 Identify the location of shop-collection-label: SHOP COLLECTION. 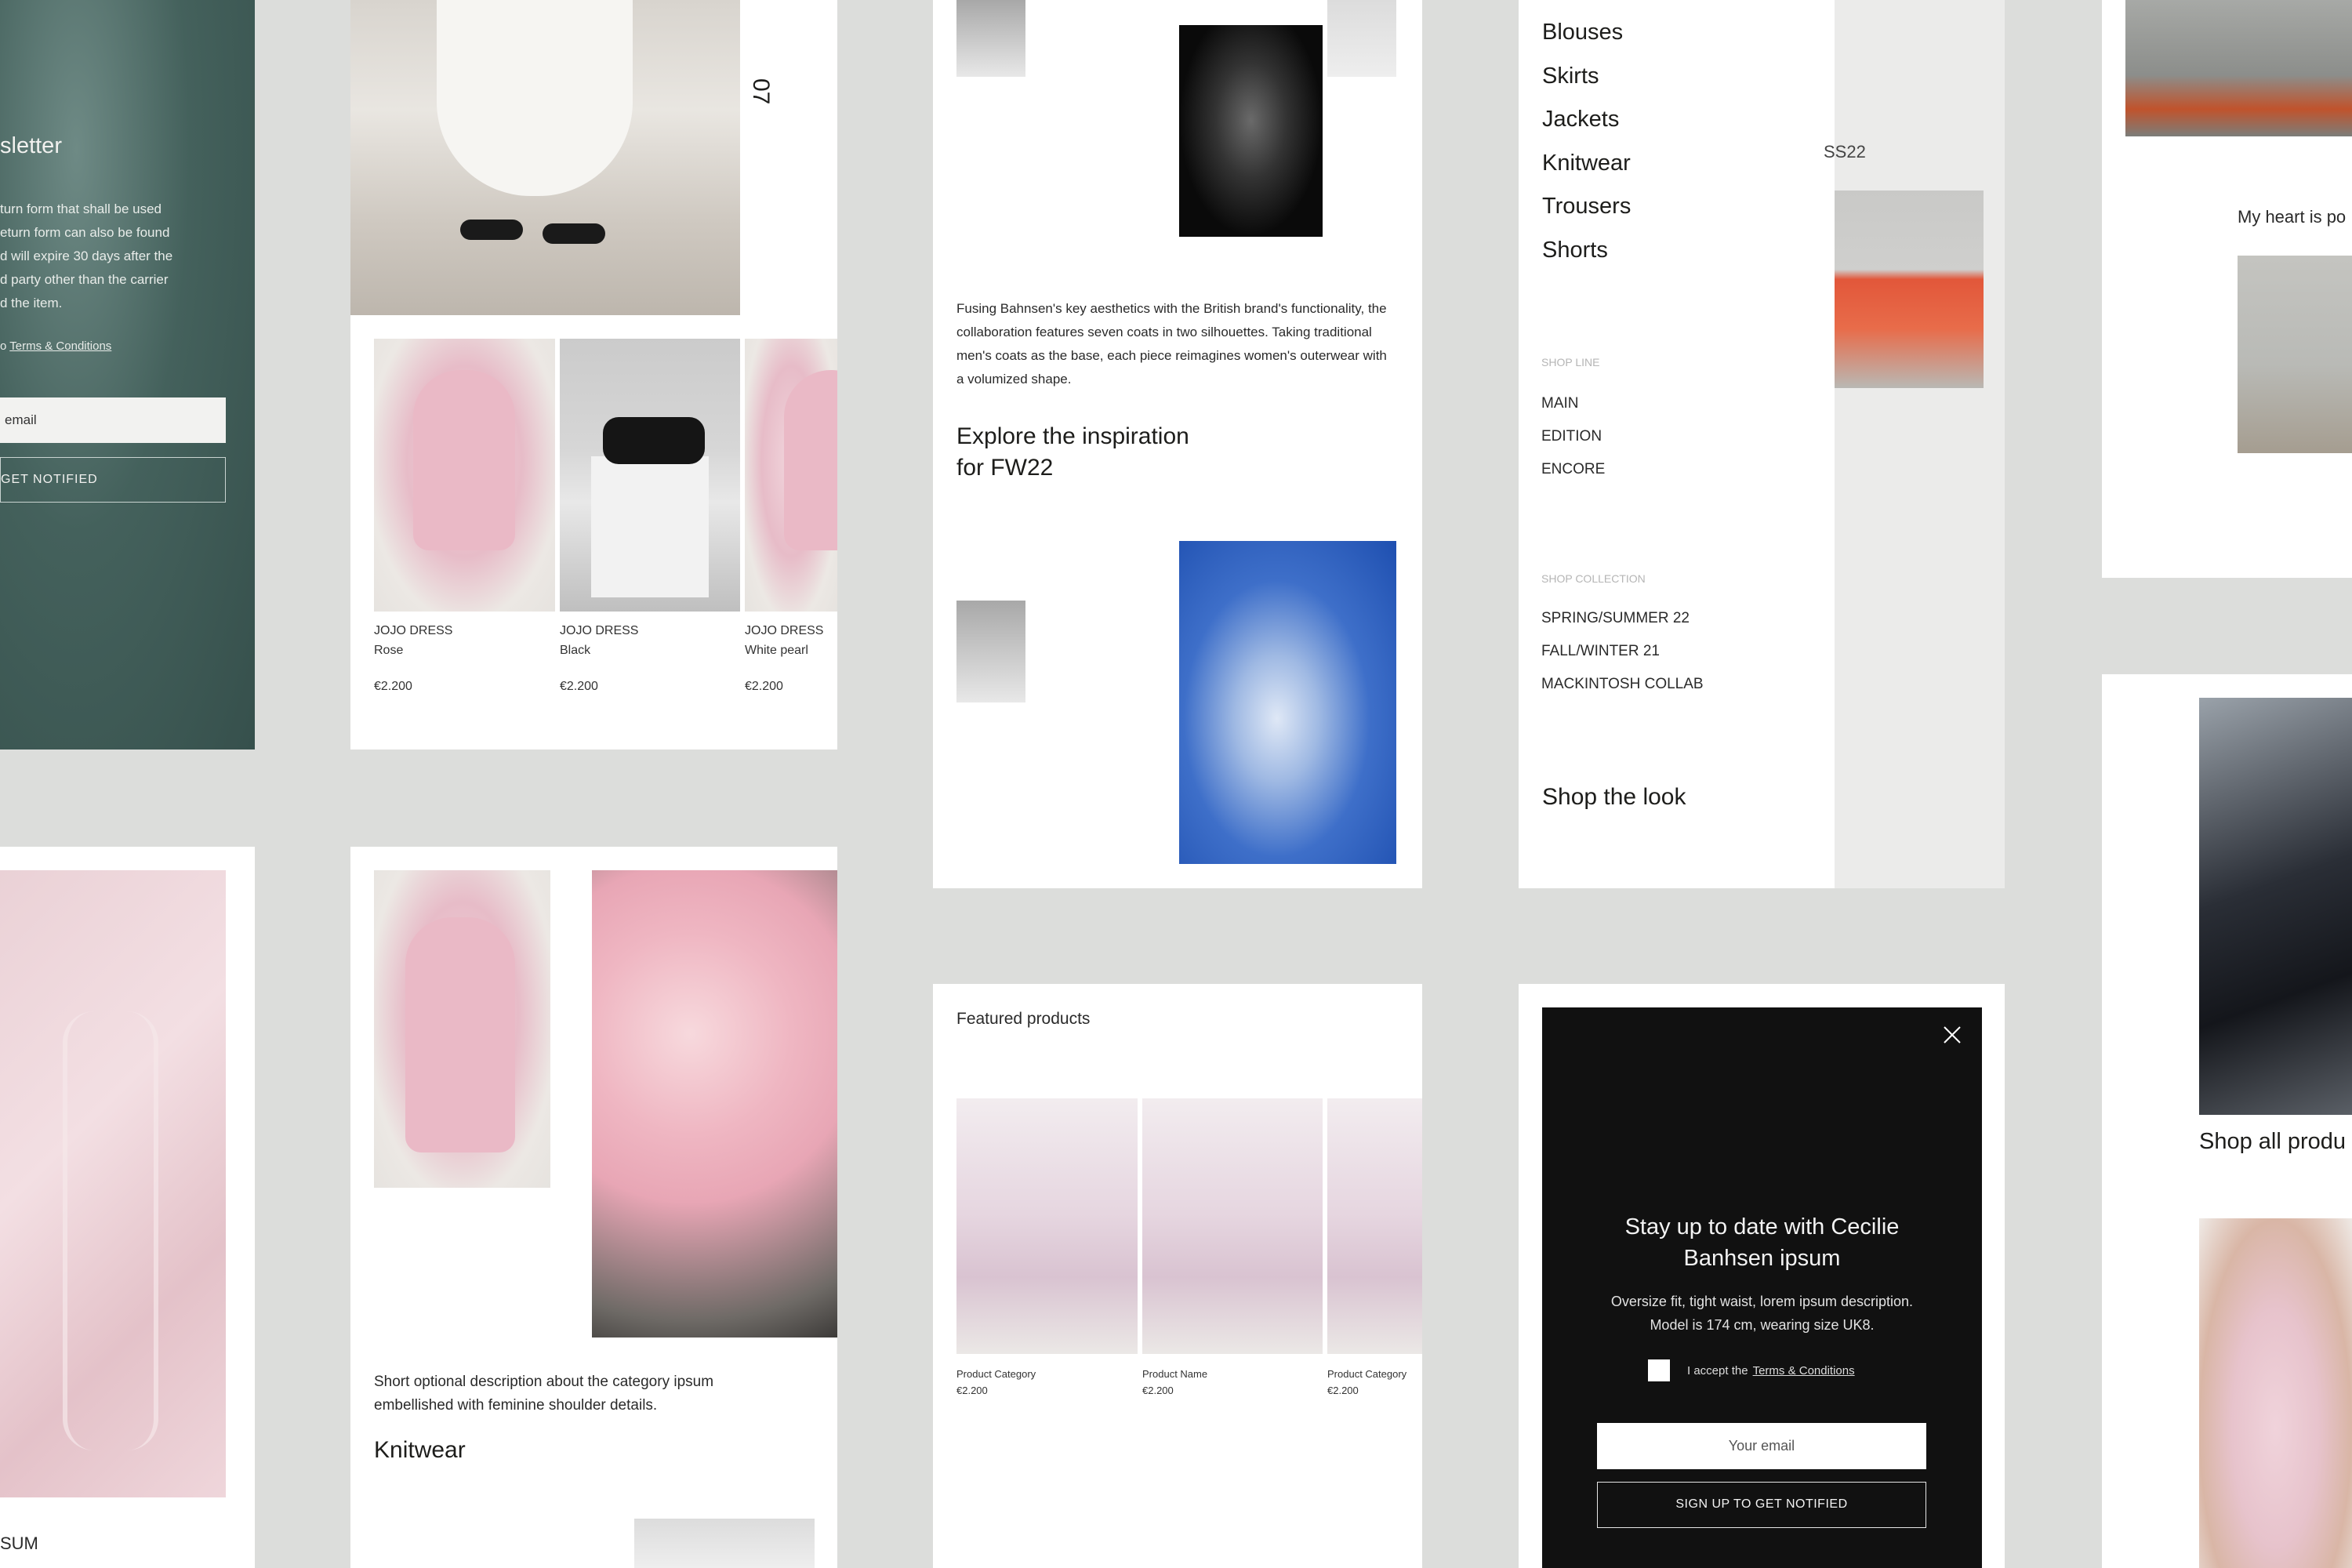
(1593, 578).